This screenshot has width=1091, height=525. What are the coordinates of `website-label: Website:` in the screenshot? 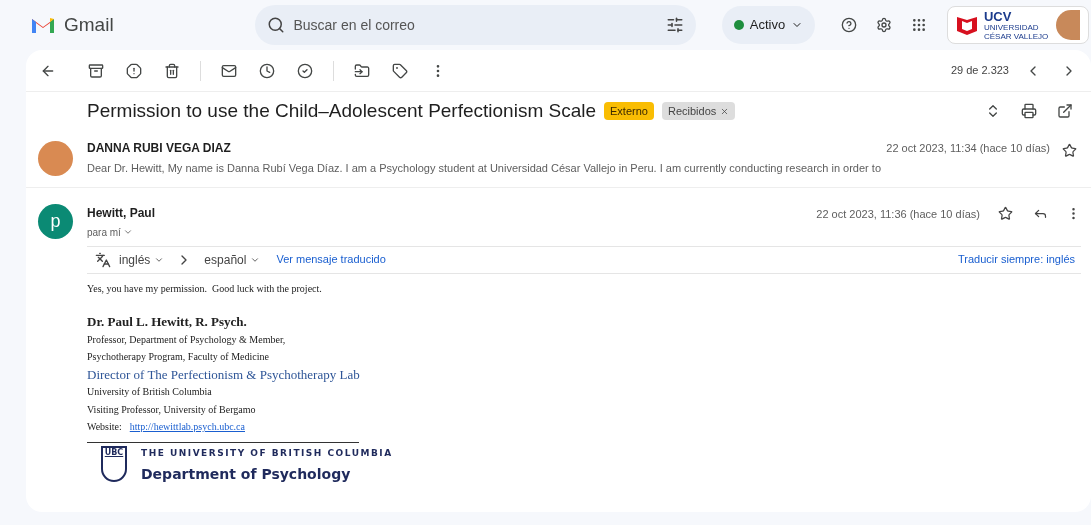 It's located at (104, 427).